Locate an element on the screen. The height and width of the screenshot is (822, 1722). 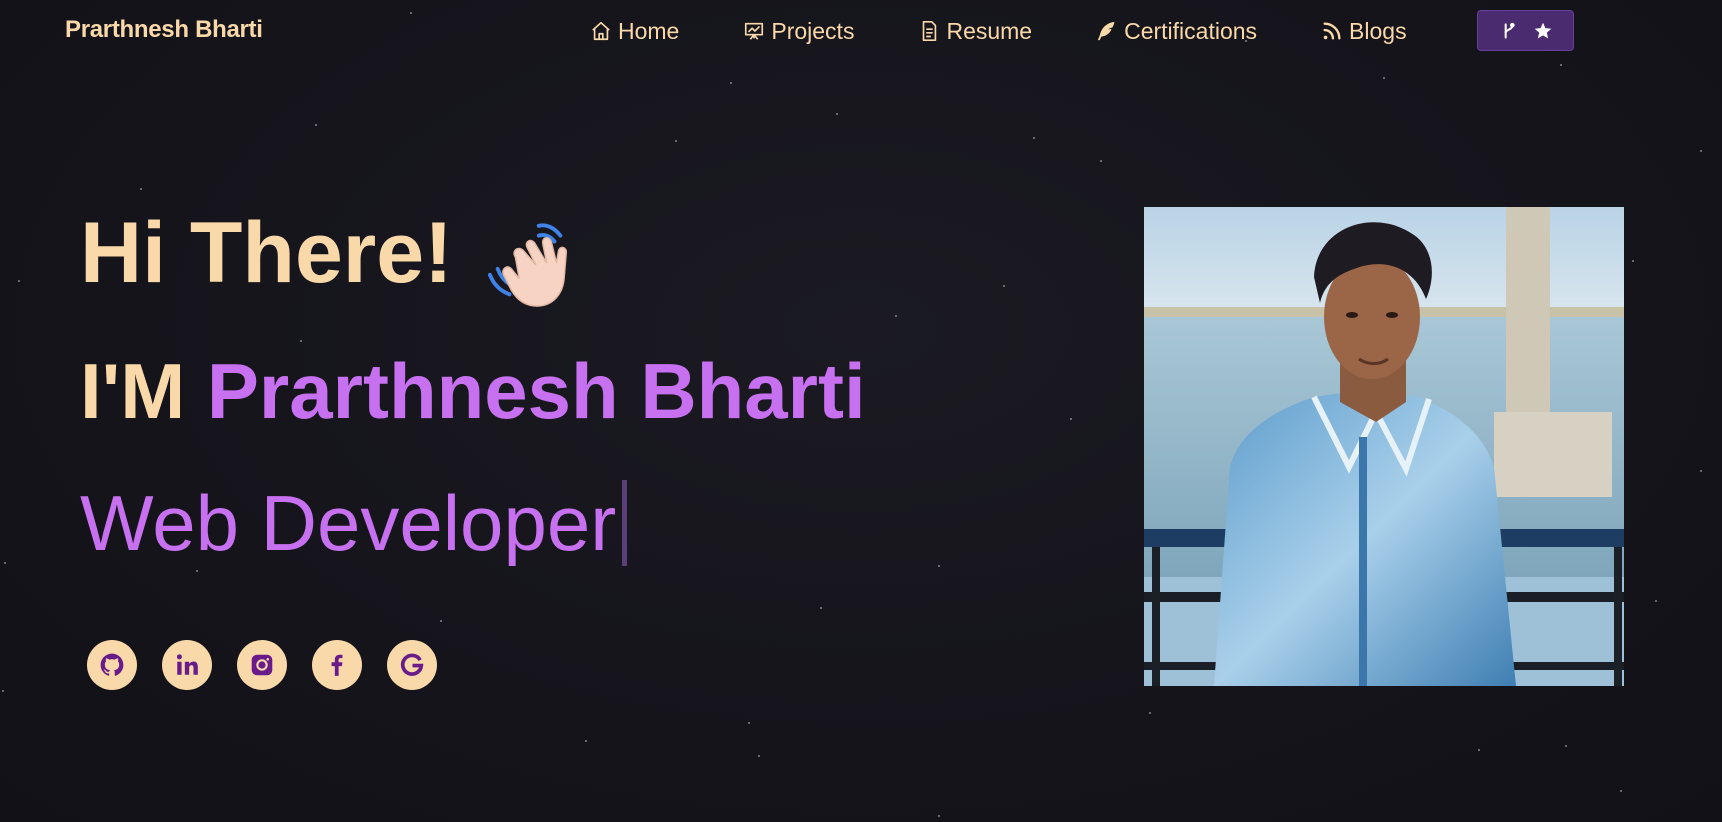
google-icon is located at coordinates (412, 664).